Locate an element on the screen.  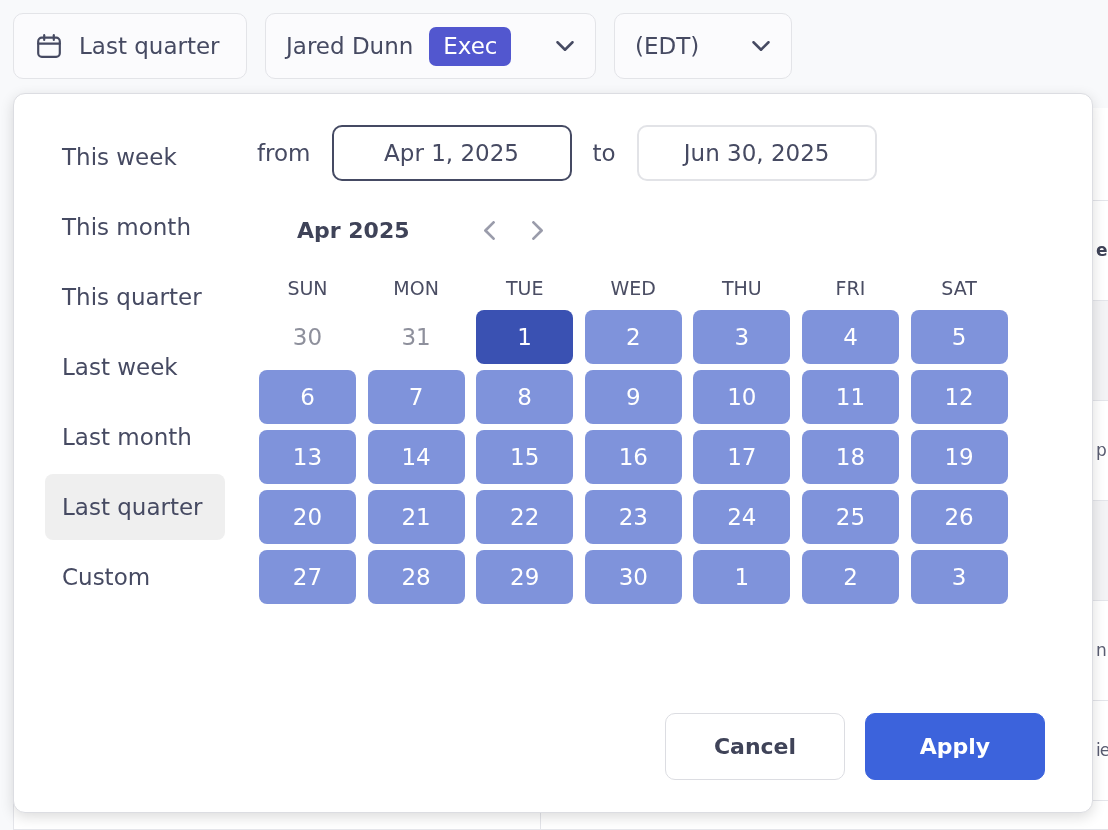
preset-item: This week is located at coordinates (135, 157).